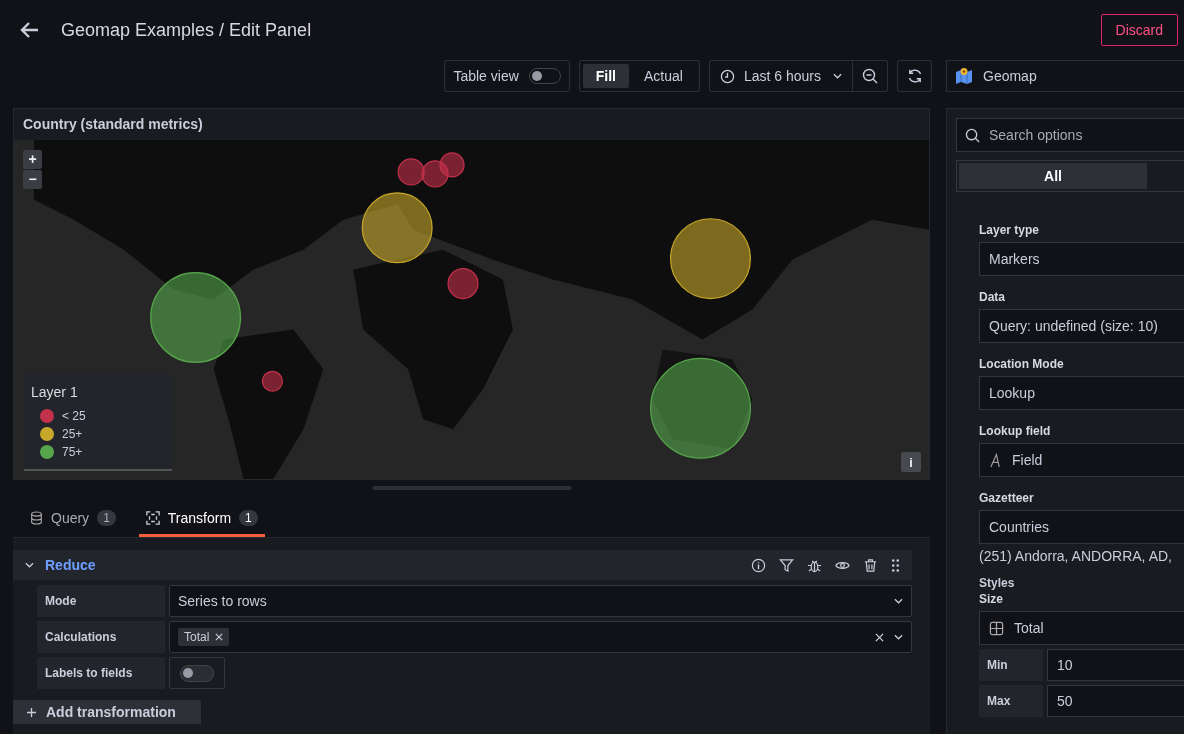 This screenshot has height=734, width=1184. Describe the element at coordinates (540, 637) in the screenshot. I see `calculations-select: Total` at that location.